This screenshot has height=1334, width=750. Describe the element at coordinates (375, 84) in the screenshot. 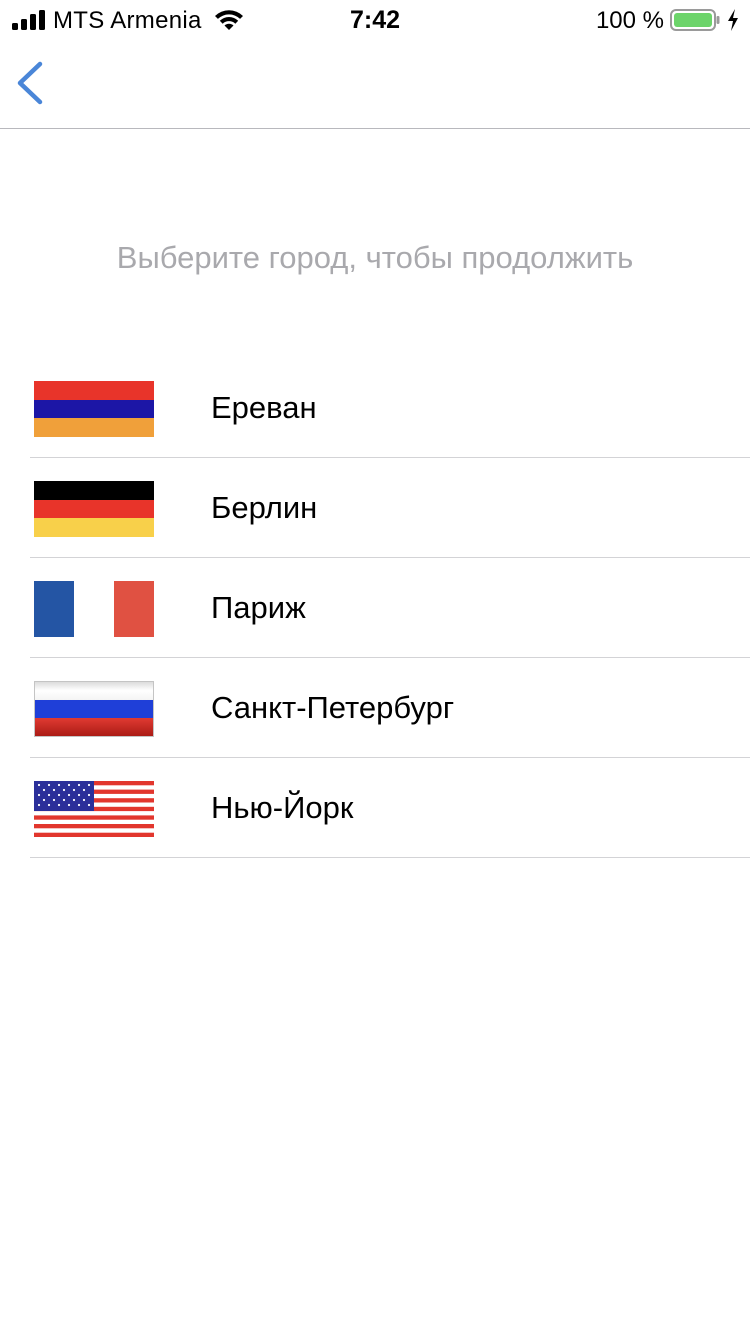

I see `navigation-bar` at that location.